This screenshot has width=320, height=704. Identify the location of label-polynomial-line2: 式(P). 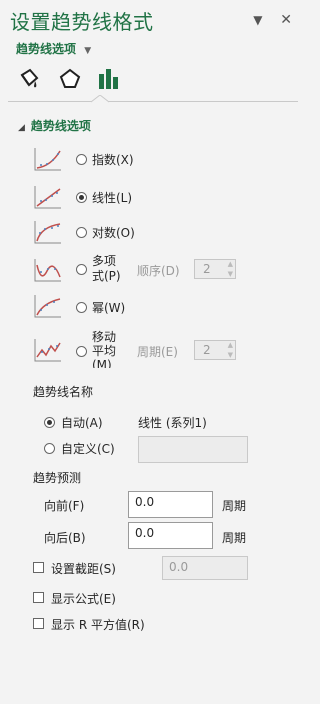
(106, 276).